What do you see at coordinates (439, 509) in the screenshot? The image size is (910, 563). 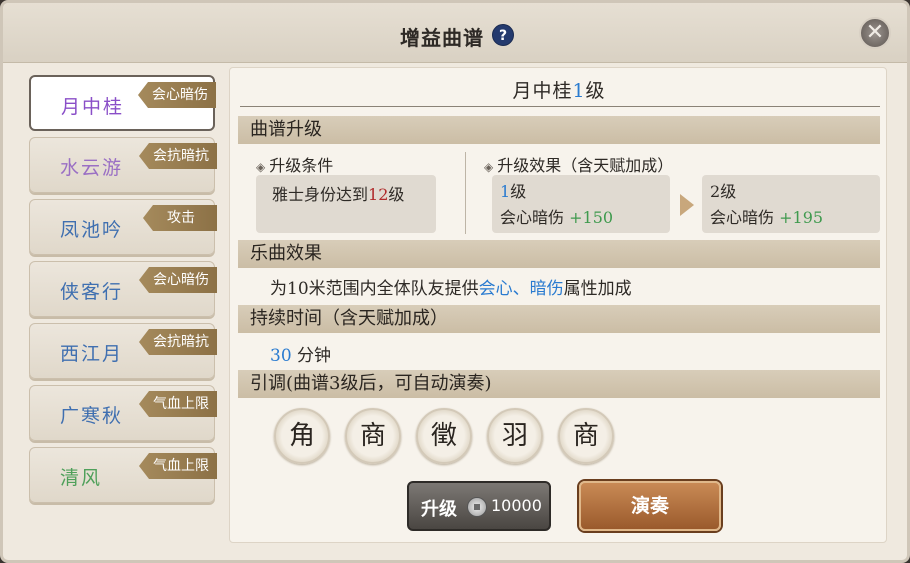 I see `upgrade-label: 升级` at bounding box center [439, 509].